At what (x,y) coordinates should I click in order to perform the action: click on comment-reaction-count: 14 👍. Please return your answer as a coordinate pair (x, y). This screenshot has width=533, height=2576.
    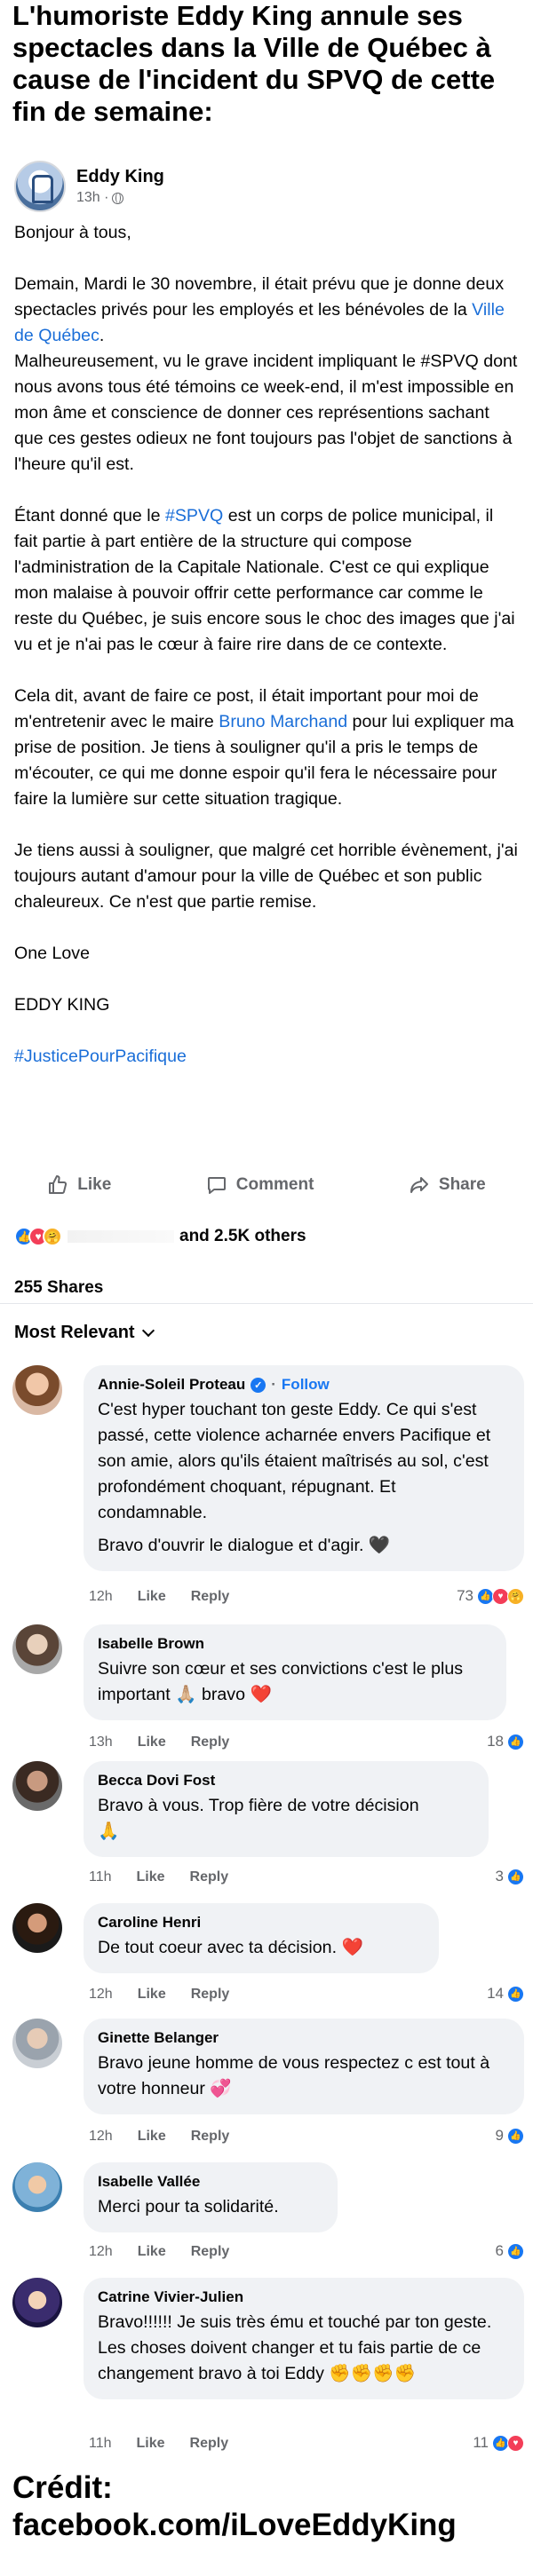
    Looking at the image, I should click on (505, 1994).